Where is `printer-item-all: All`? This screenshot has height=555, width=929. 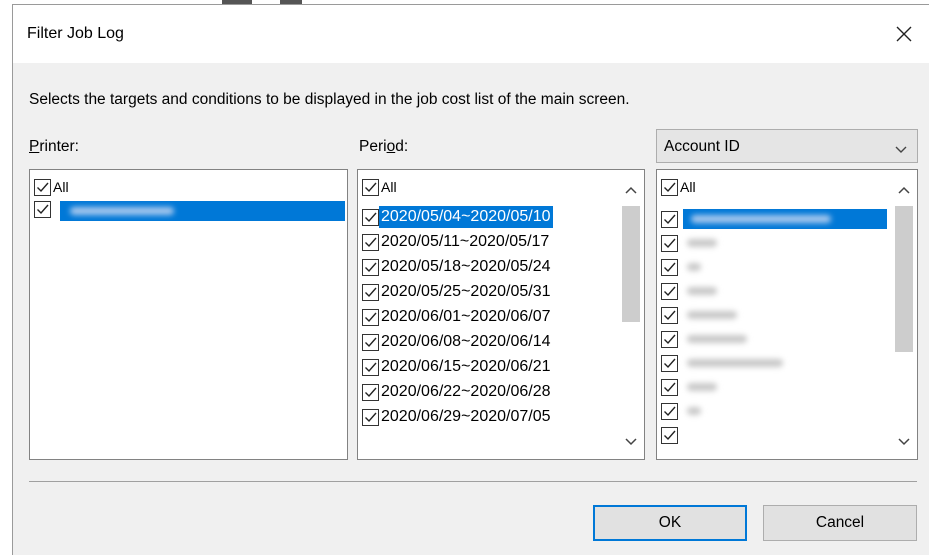
printer-item-all: All is located at coordinates (52, 187).